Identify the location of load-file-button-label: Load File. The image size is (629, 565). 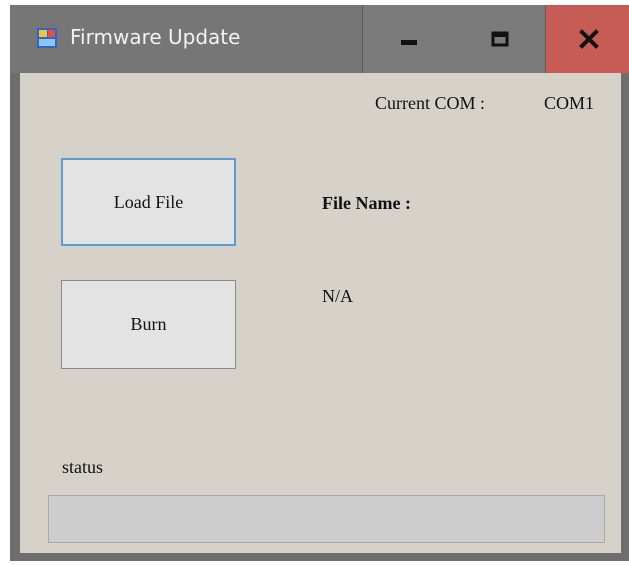
(148, 201).